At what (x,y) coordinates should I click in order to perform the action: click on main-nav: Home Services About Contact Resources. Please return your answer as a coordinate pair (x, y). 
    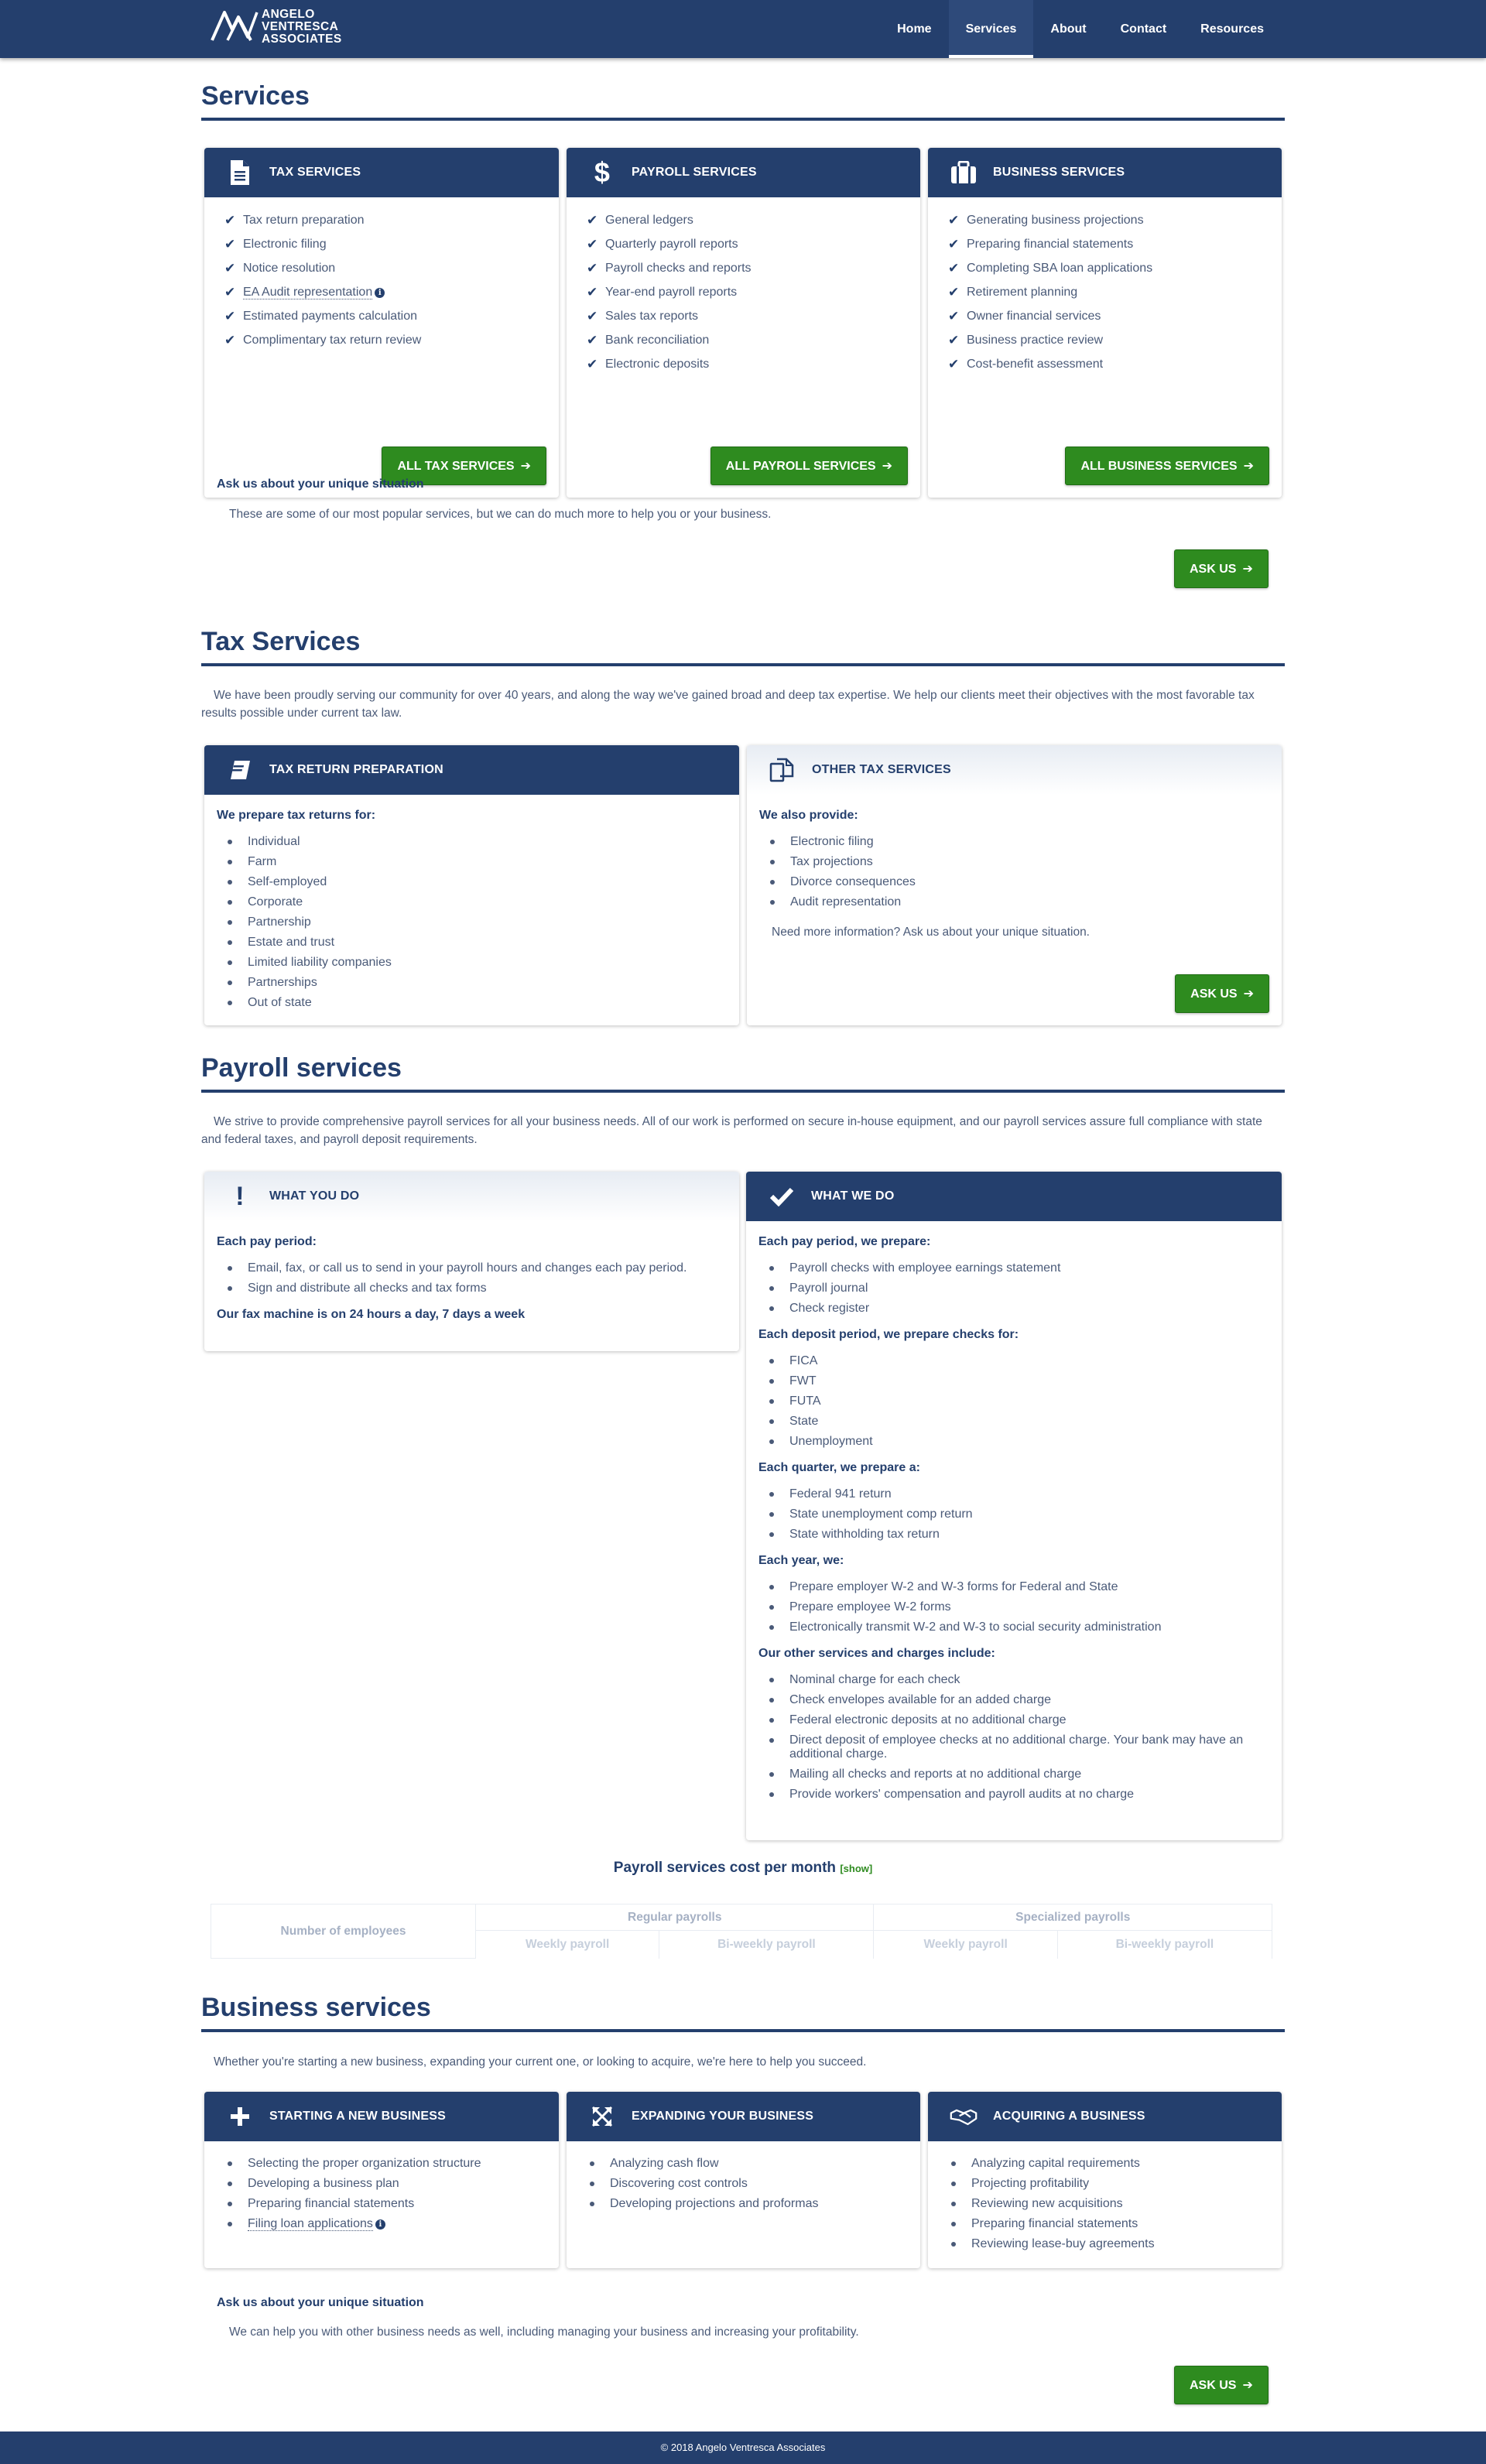
    Looking at the image, I should click on (1080, 29).